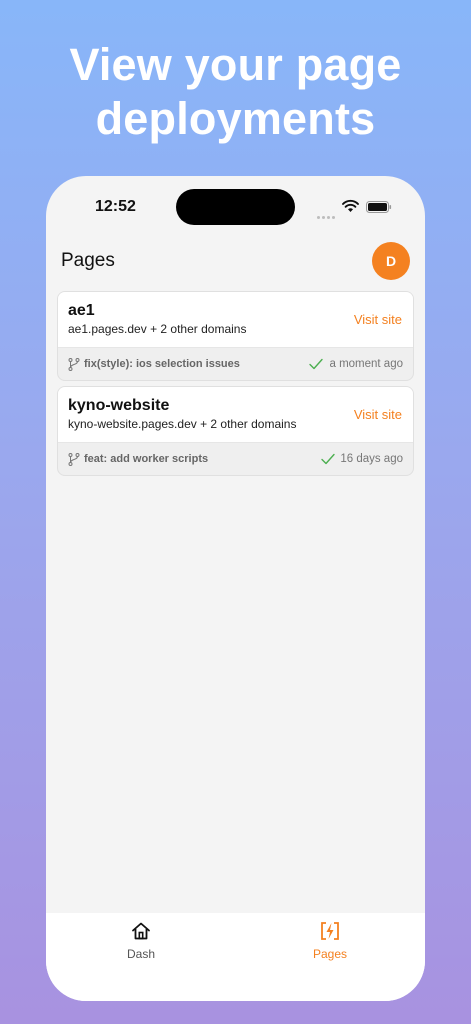  I want to click on headline-line-1: View your page, so click(235, 64).